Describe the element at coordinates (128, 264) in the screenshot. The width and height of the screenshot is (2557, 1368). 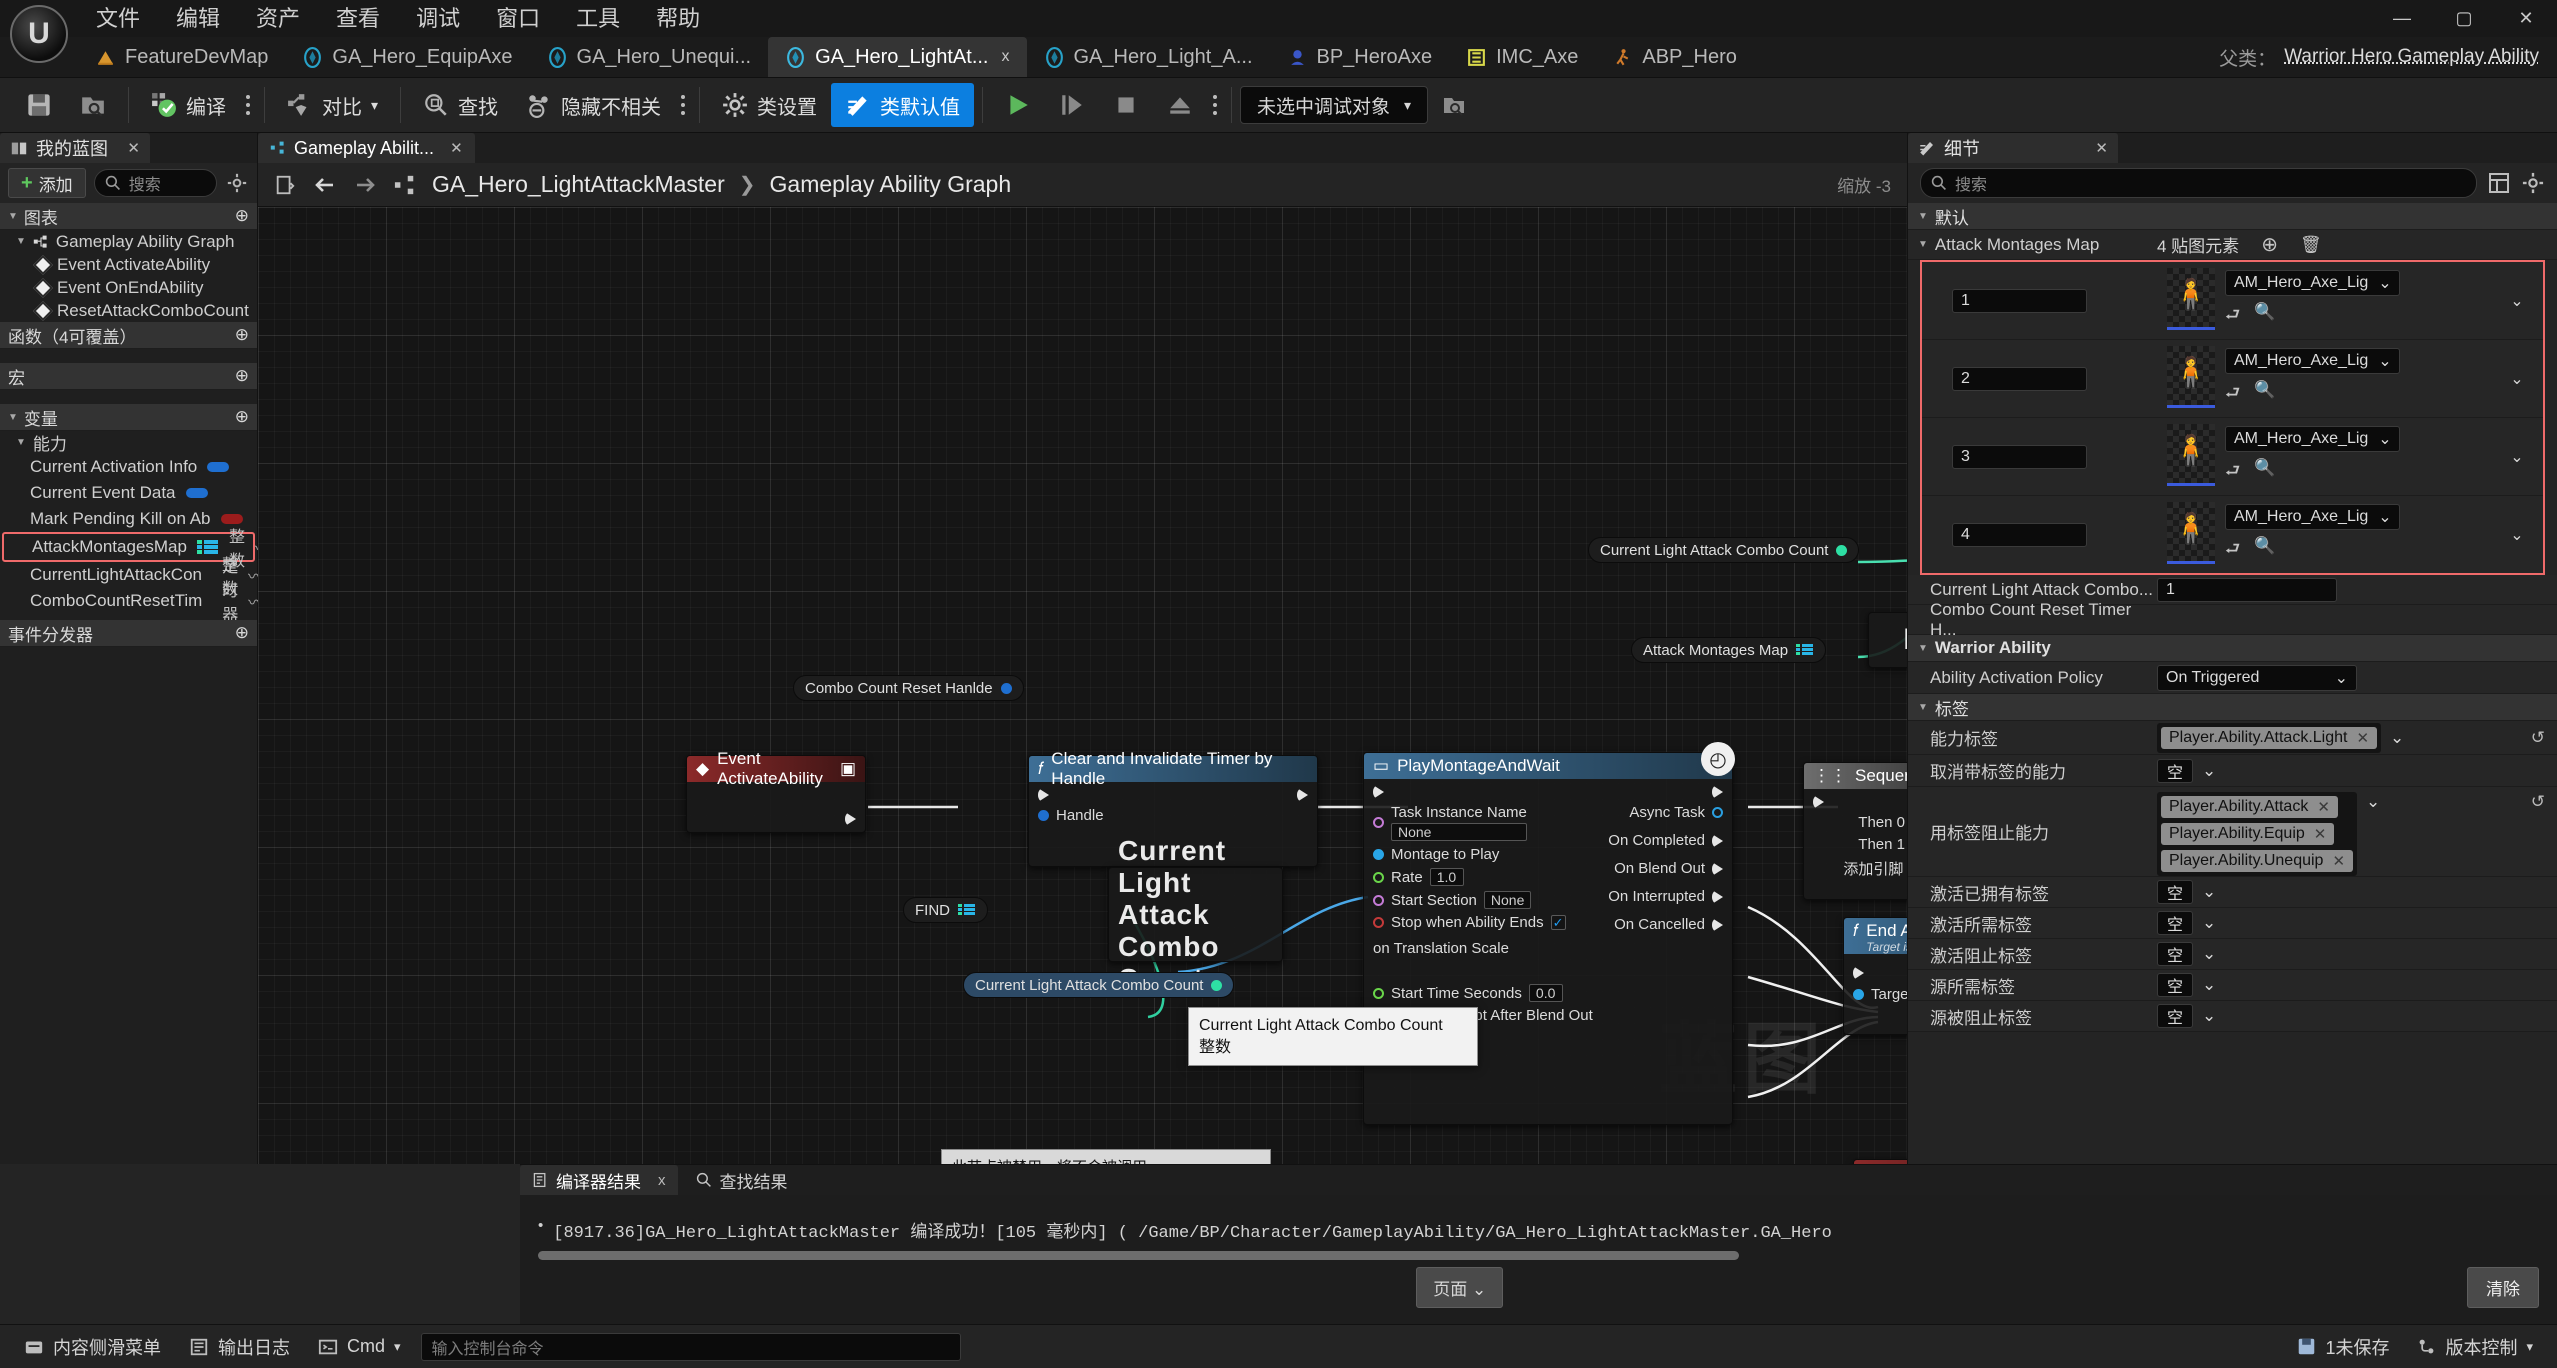
I see `tree-item-event-activateability: Event ActivateAbility` at that location.